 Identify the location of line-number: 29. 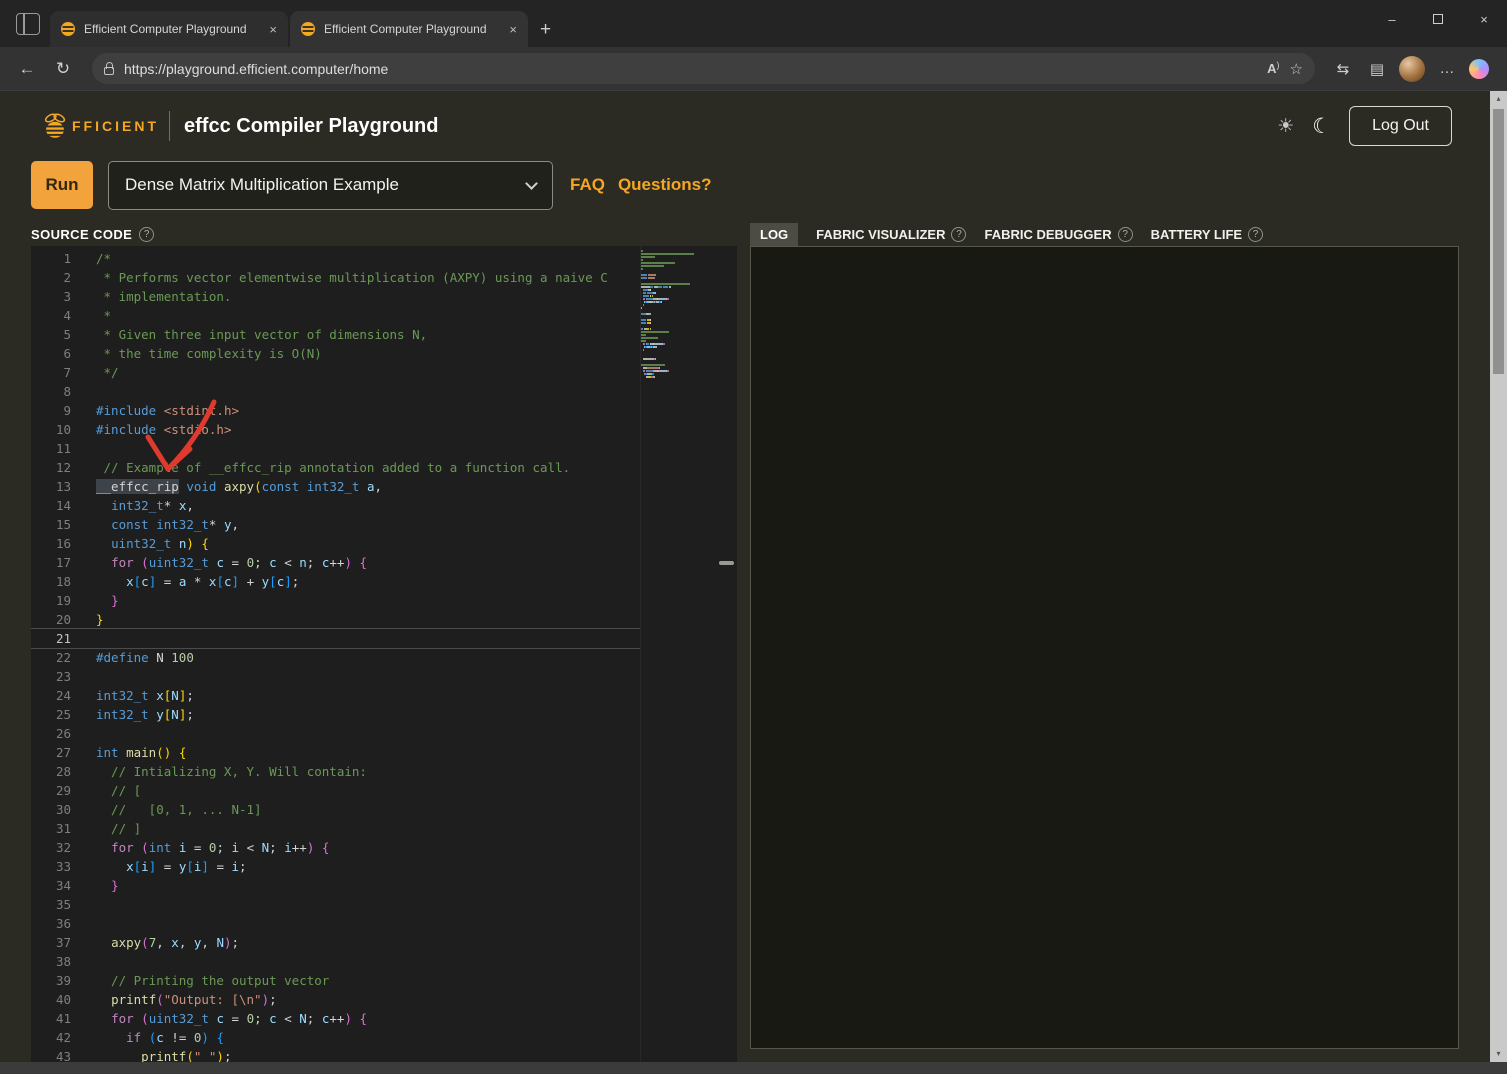
(63, 790).